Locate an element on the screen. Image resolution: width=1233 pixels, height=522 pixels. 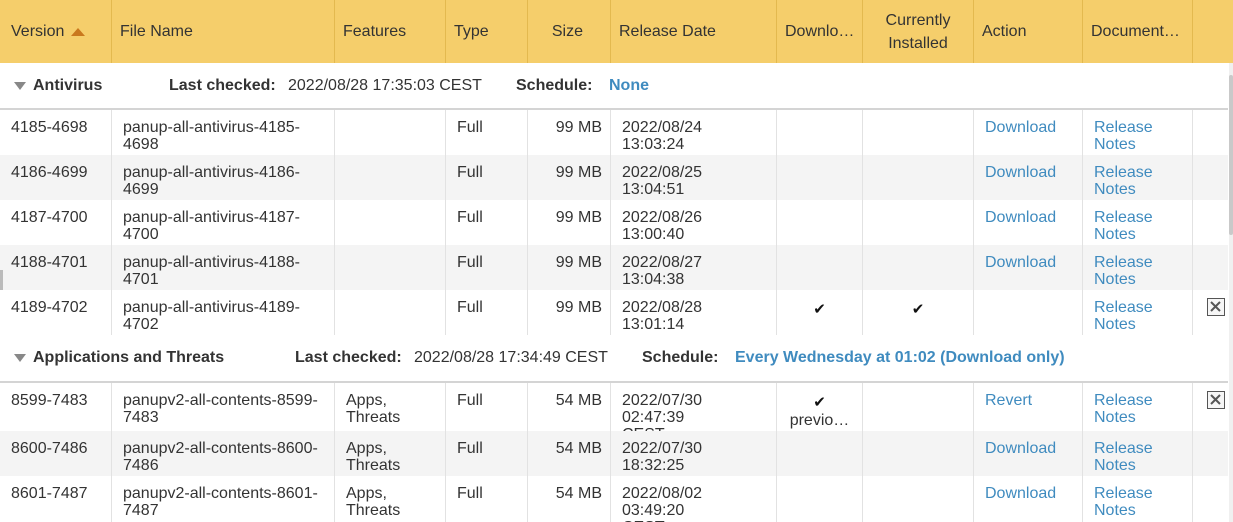
column-header-action: Action is located at coordinates (1028, 31).